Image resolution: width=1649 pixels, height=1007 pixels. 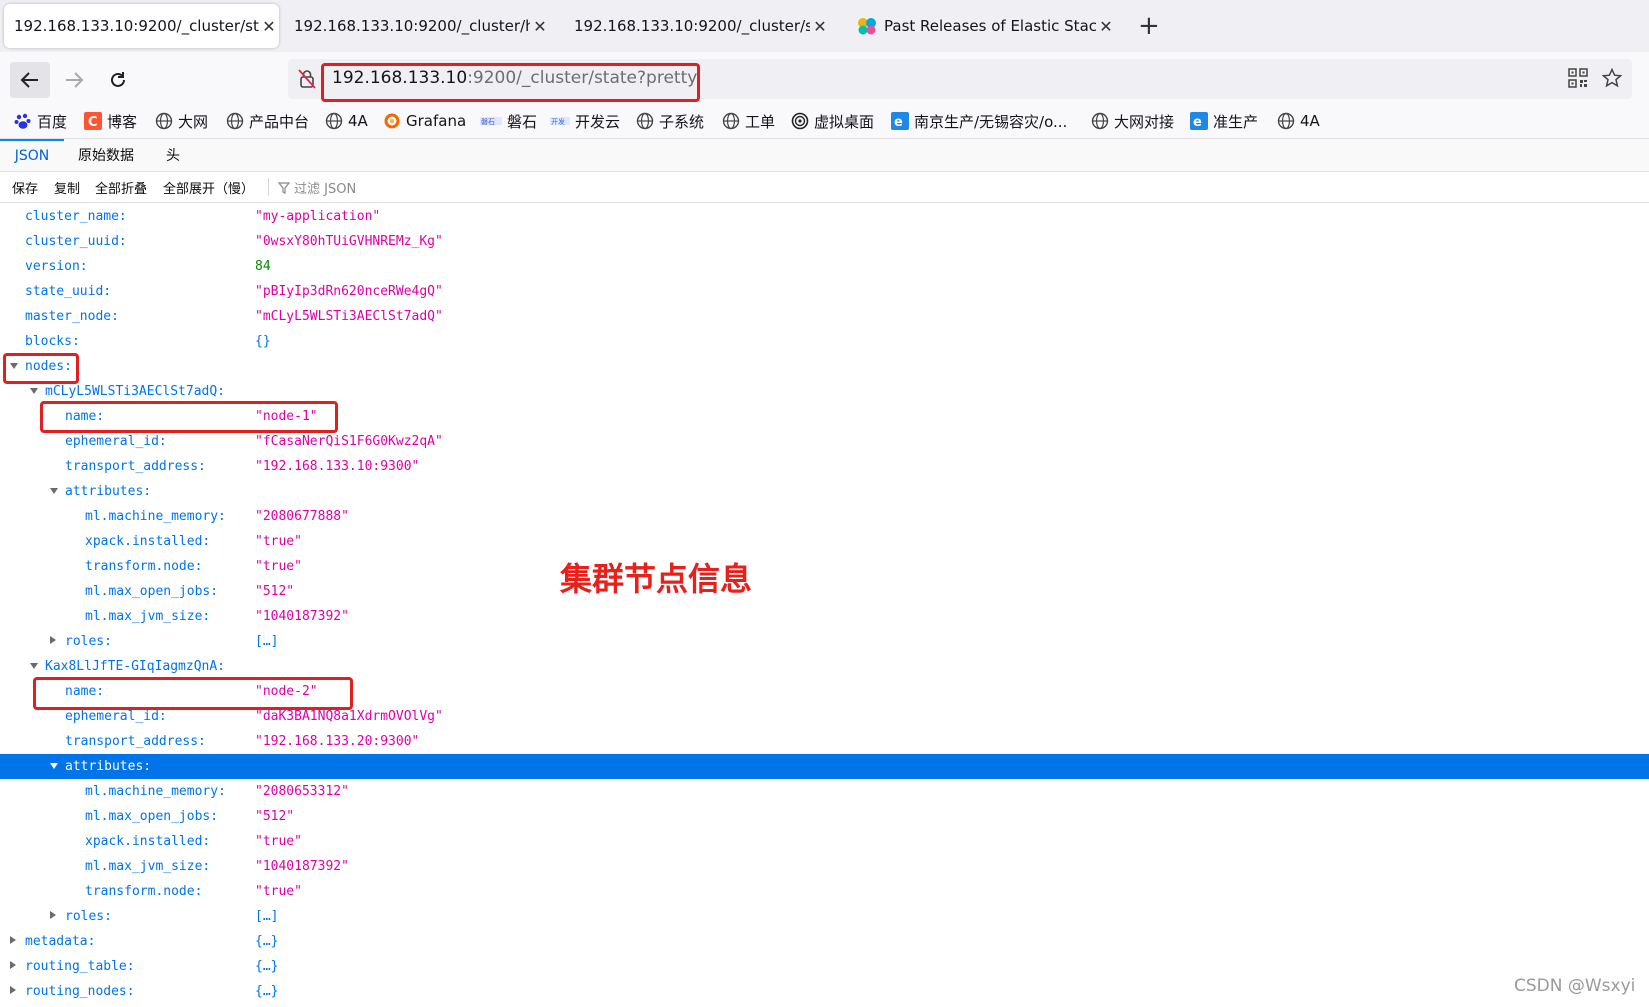 What do you see at coordinates (824, 941) in the screenshot?
I see `json-row: metadata: {…}` at bounding box center [824, 941].